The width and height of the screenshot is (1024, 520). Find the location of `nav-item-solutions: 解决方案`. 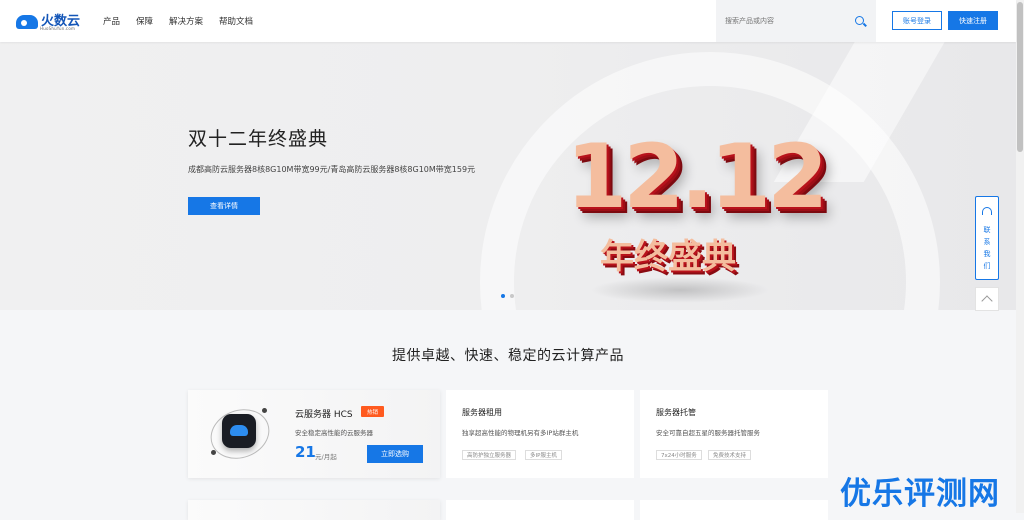

nav-item-solutions: 解决方案 is located at coordinates (186, 21).